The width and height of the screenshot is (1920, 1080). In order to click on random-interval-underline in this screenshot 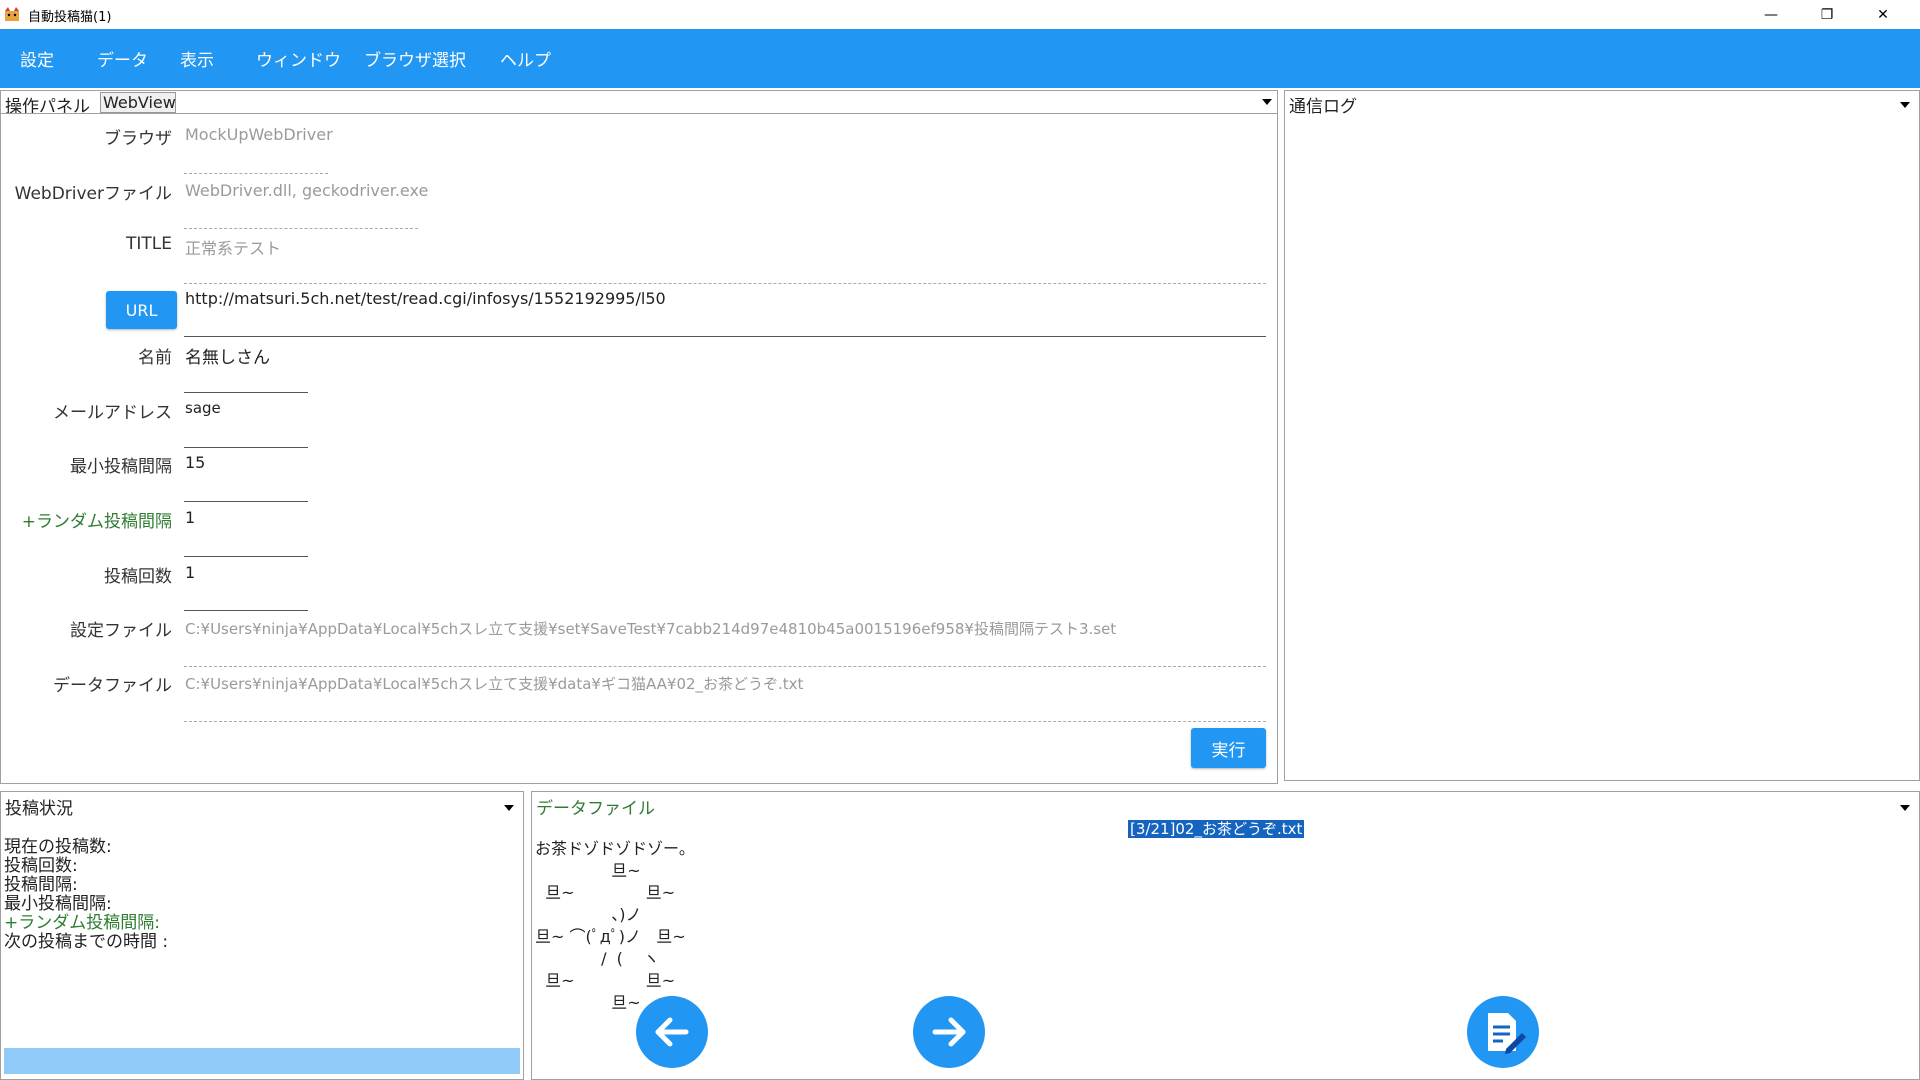, I will do `click(246, 556)`.